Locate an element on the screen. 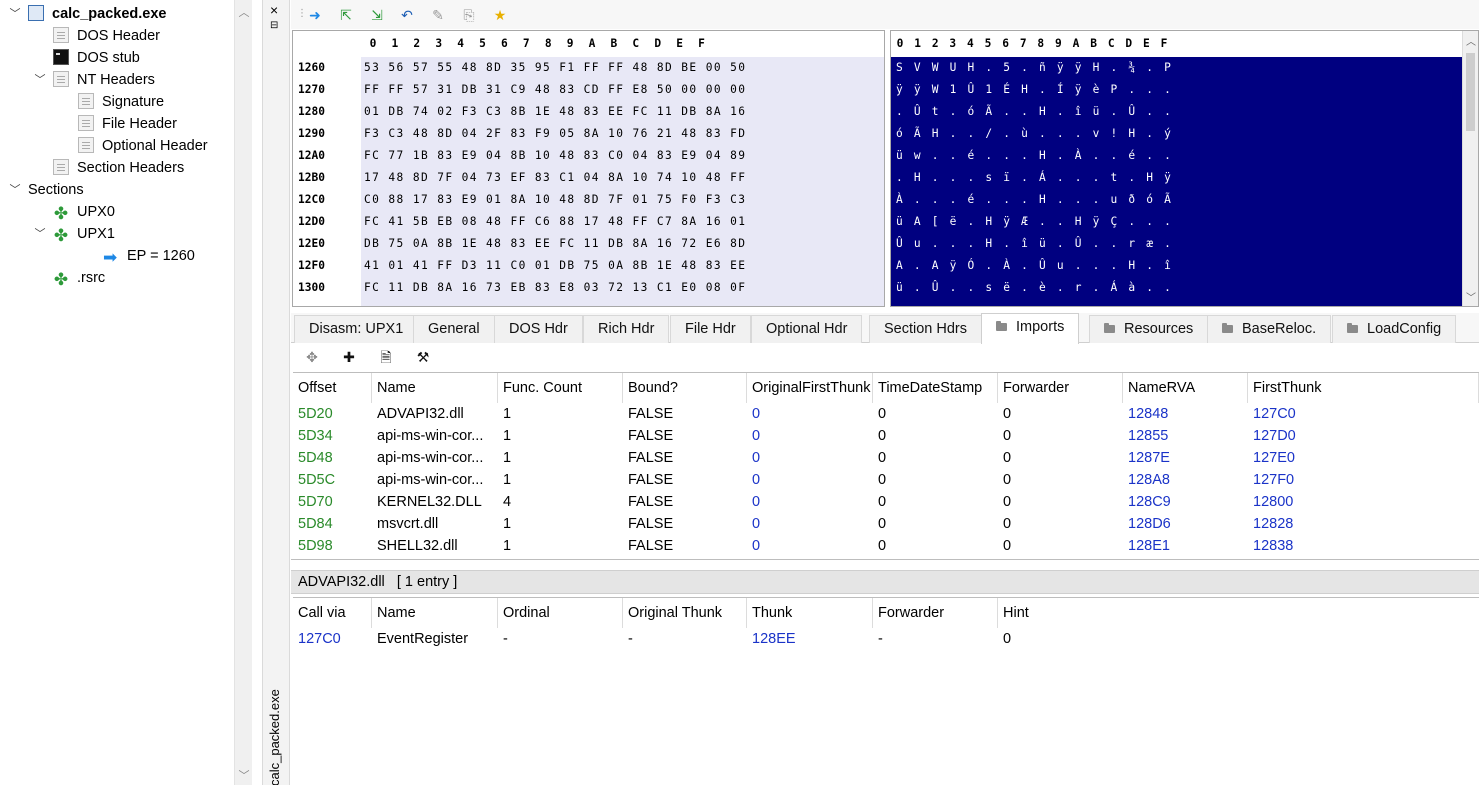  add-icon: ✚ is located at coordinates (349, 357).